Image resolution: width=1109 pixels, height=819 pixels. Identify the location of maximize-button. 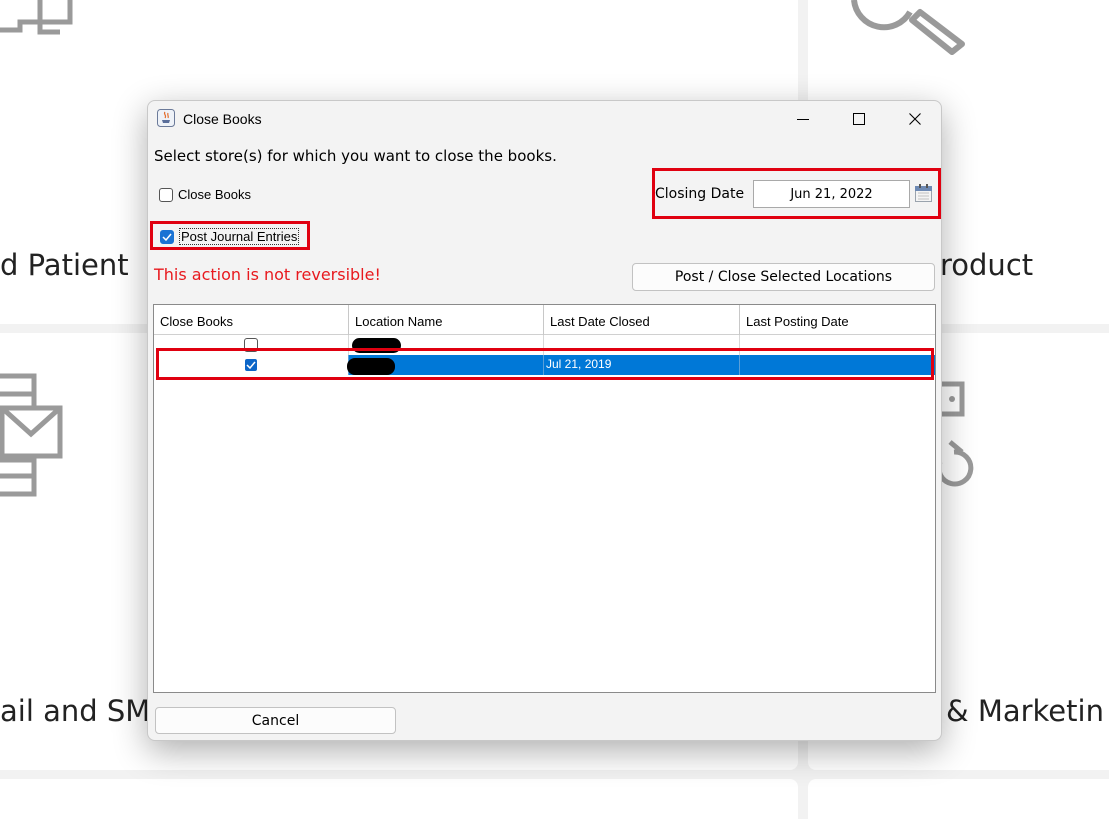
(859, 119).